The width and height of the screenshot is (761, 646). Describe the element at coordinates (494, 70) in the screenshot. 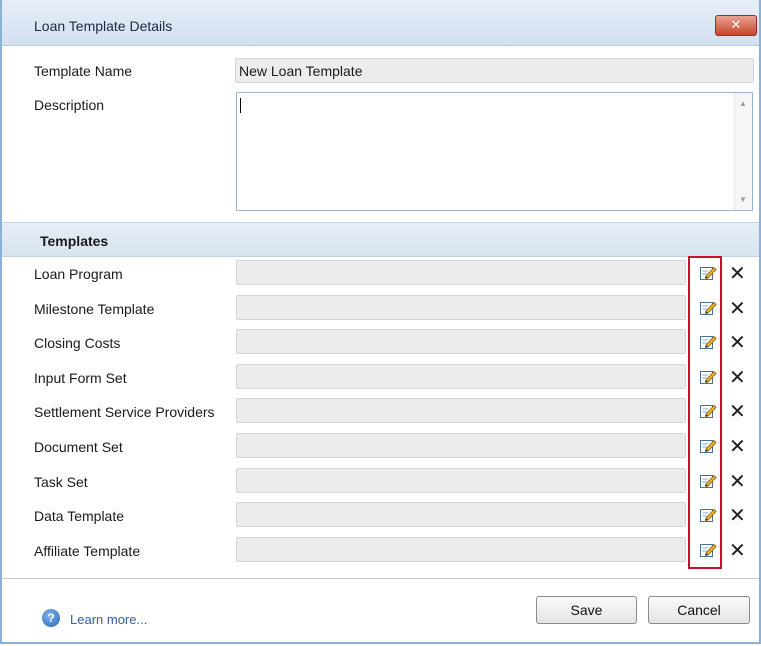

I see `template-name-field: New Loan Template` at that location.